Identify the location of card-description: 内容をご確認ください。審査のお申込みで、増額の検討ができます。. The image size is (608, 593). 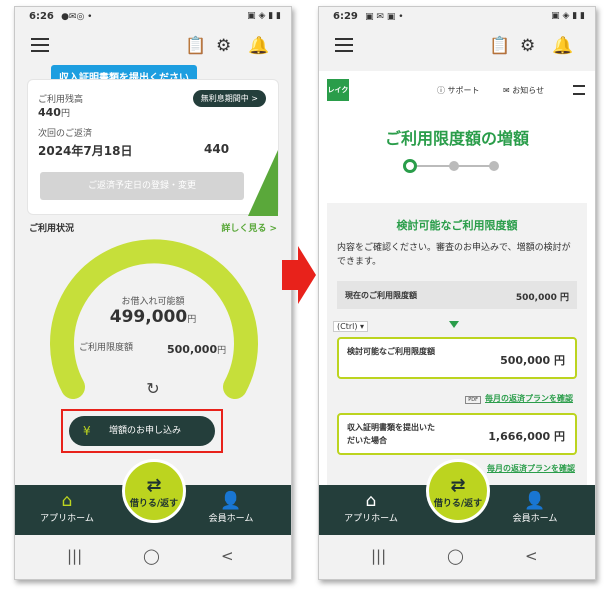
(454, 255).